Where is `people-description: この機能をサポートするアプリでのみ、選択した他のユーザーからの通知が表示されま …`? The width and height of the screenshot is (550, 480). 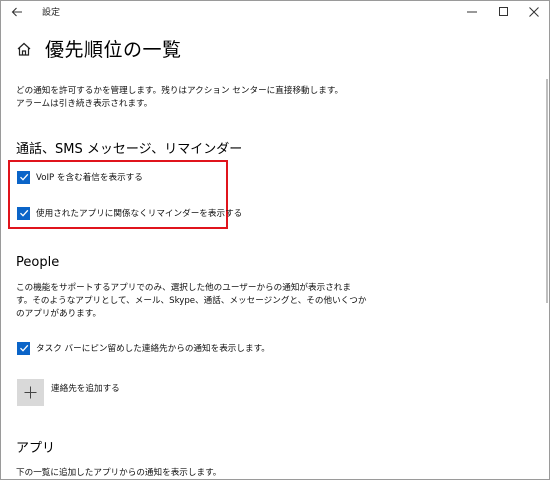
people-description: この機能をサポートするアプリでのみ、選択した他のユーザーからの通知が表示されま … is located at coordinates (276, 301).